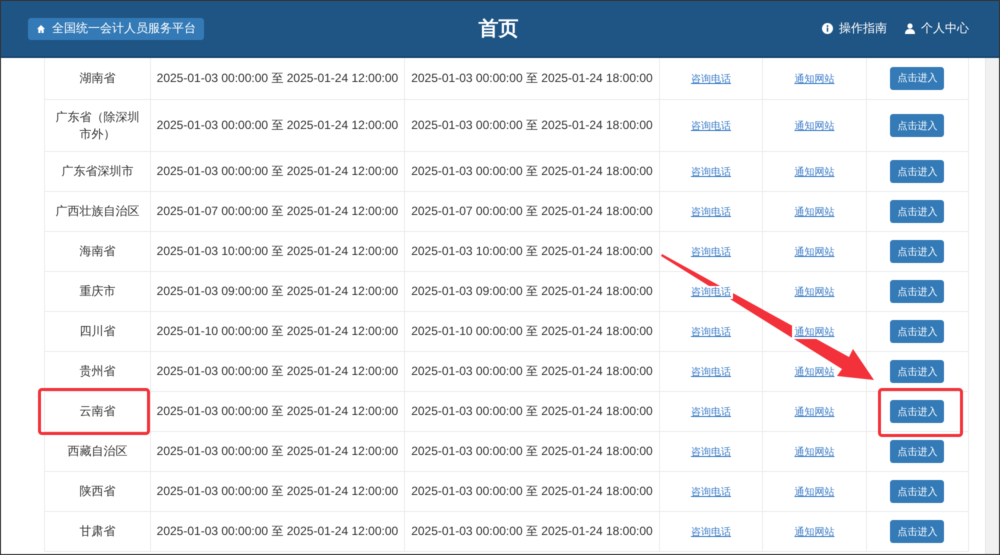 The height and width of the screenshot is (555, 1000). What do you see at coordinates (97, 292) in the screenshot?
I see `region-cell: 重庆市` at bounding box center [97, 292].